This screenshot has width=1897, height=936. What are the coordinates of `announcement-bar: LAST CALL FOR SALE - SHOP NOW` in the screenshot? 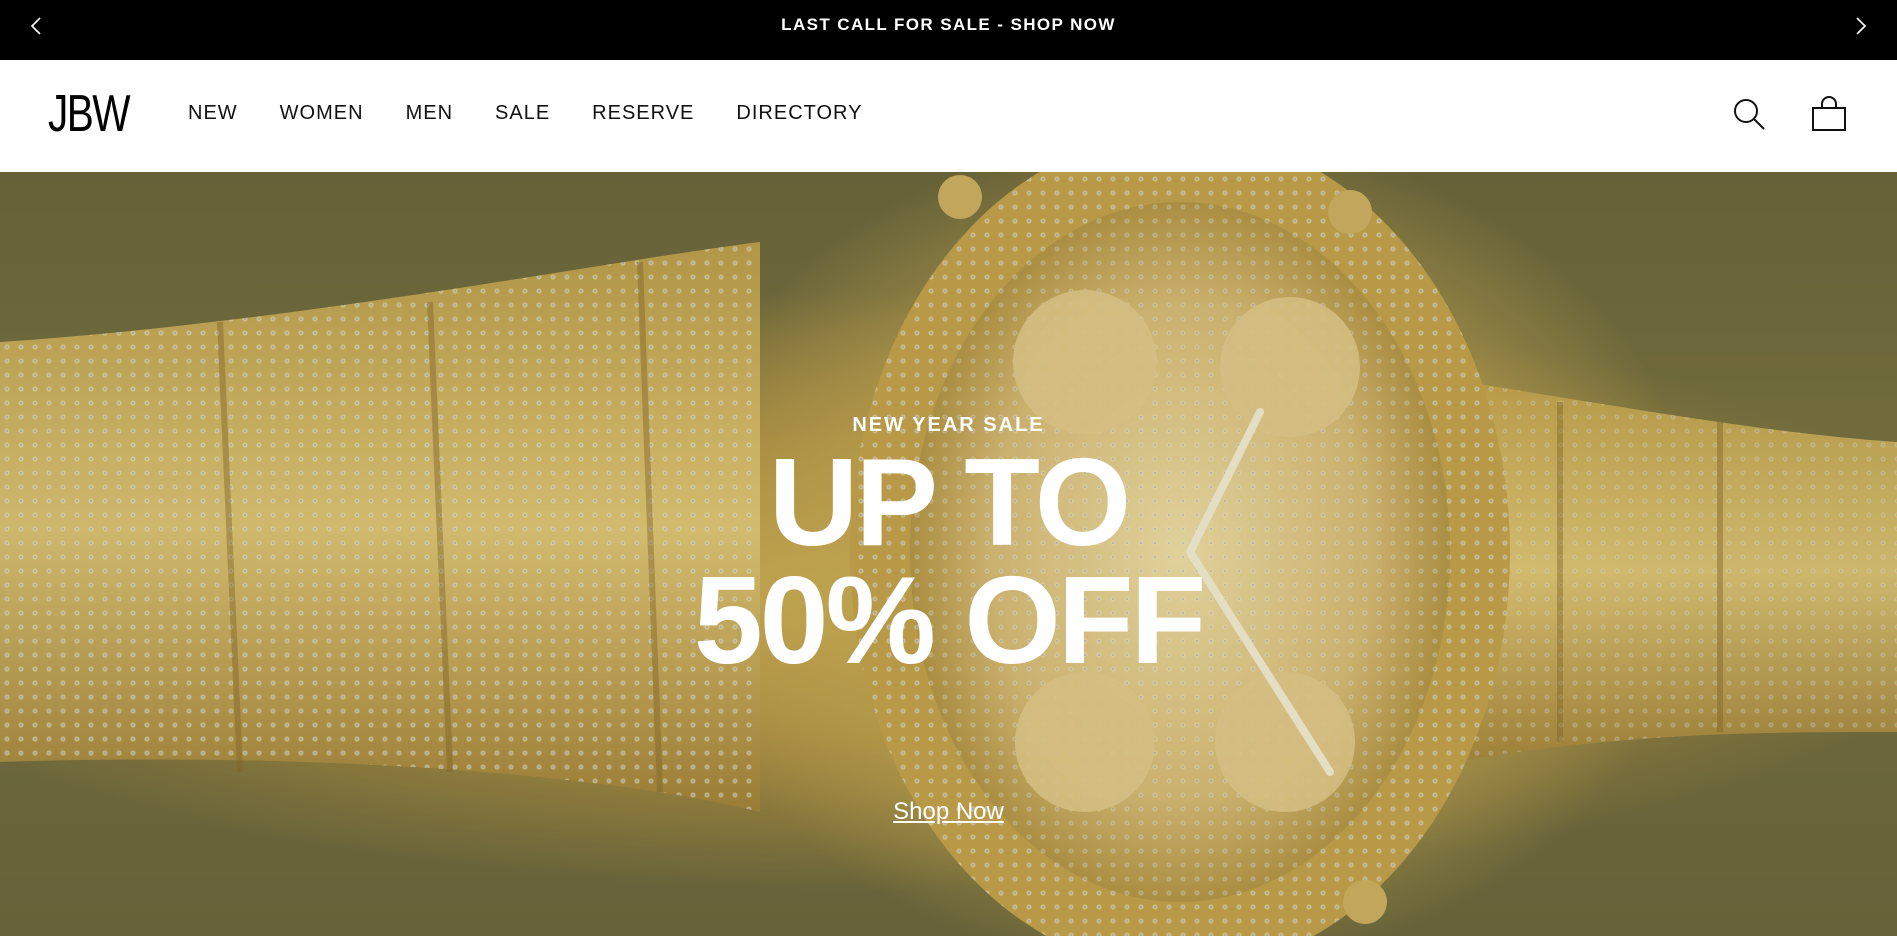 It's located at (948, 30).